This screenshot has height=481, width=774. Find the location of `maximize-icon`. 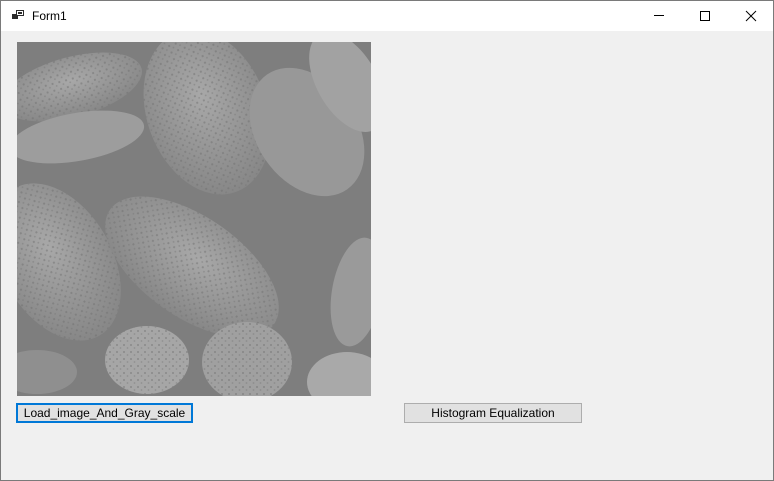

maximize-icon is located at coordinates (705, 16).